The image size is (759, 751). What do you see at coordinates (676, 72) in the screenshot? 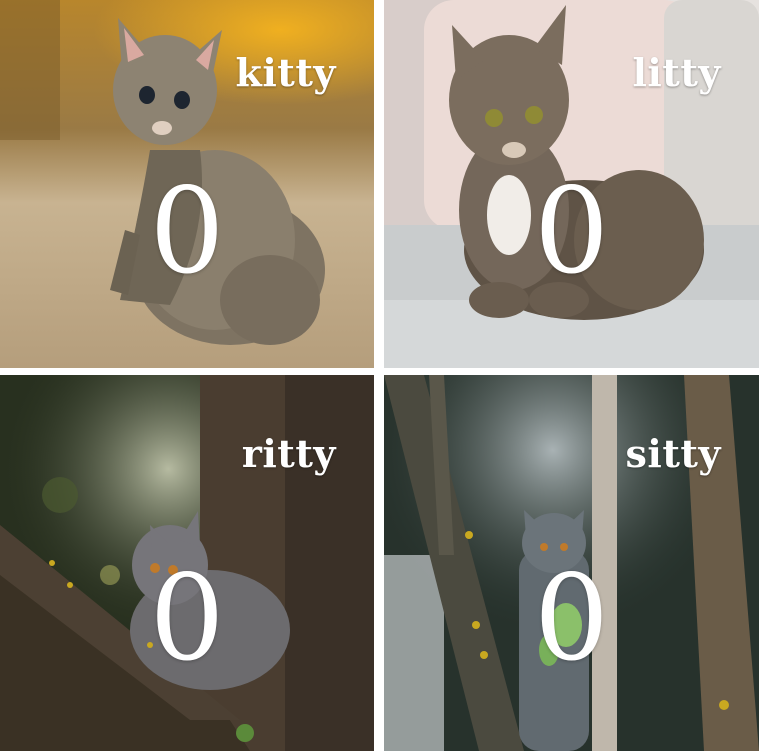
I see `cat-name-label: litty` at bounding box center [676, 72].